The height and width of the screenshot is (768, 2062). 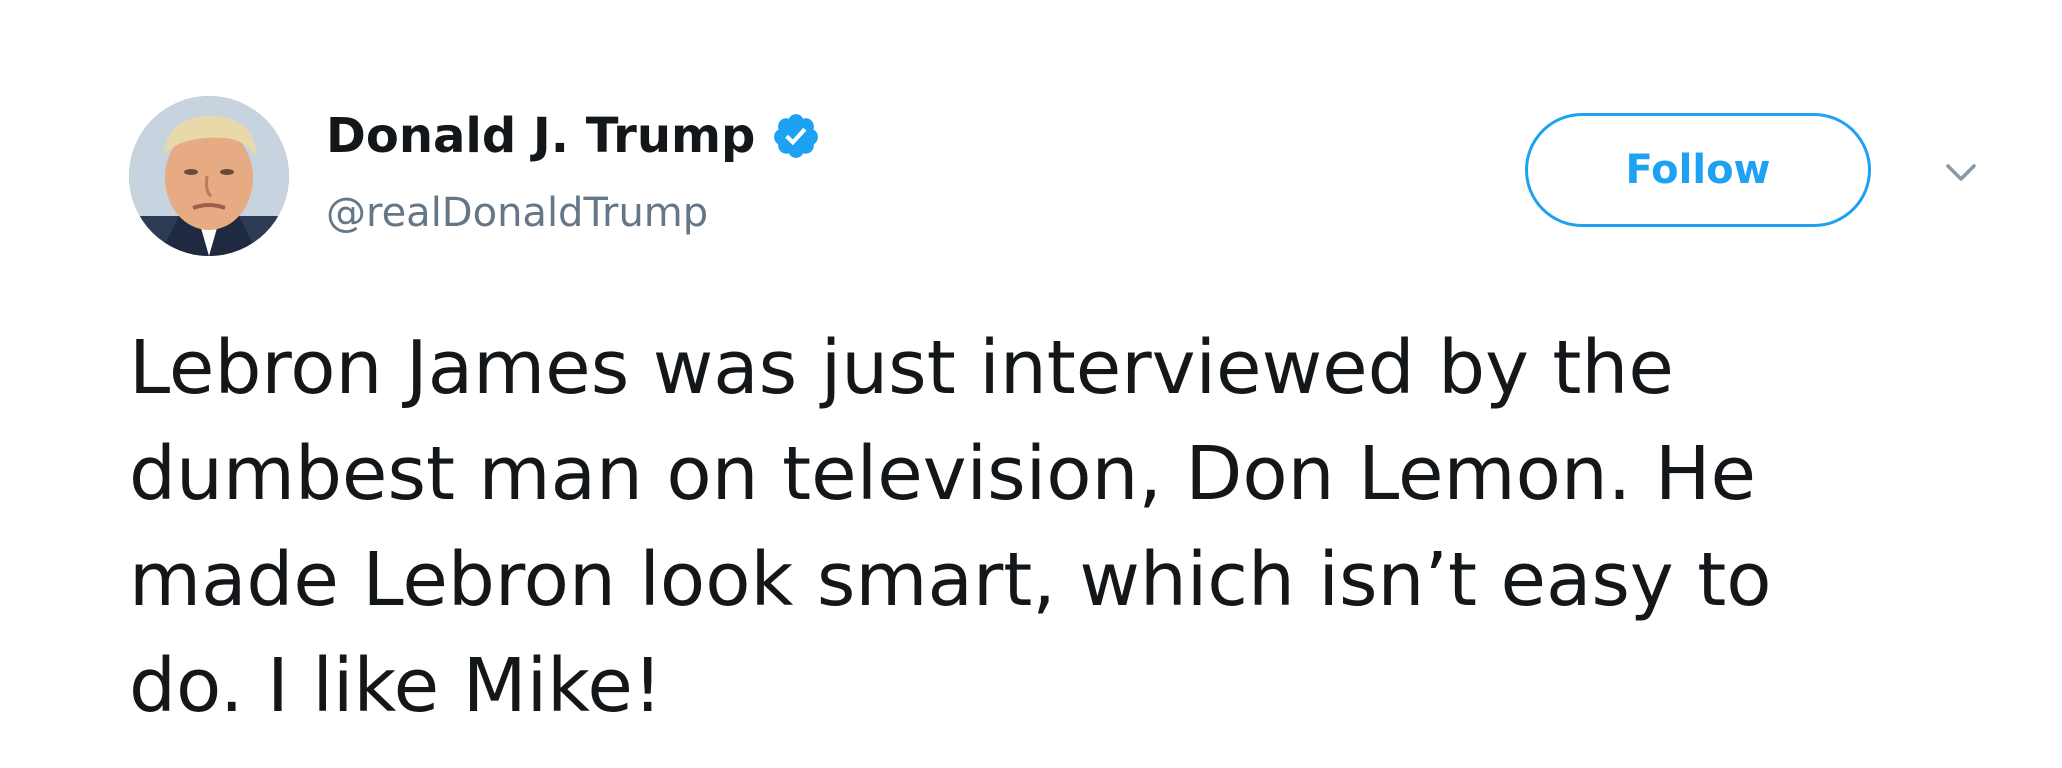 I want to click on avatar-image, so click(x=209, y=176).